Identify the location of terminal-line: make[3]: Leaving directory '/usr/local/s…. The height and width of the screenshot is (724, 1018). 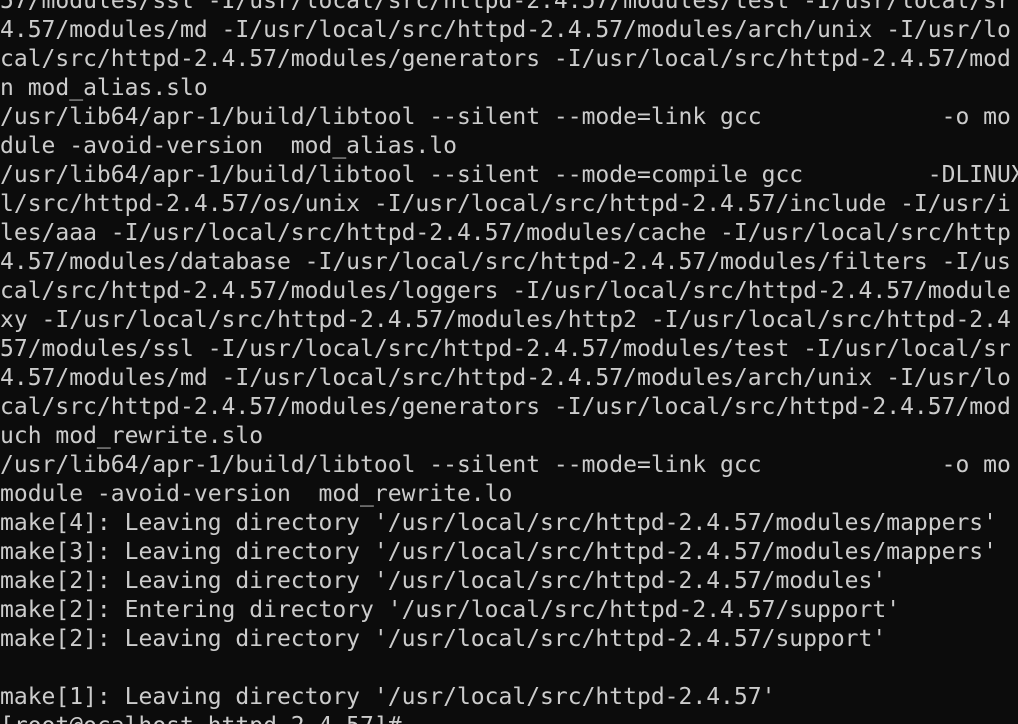
(498, 552).